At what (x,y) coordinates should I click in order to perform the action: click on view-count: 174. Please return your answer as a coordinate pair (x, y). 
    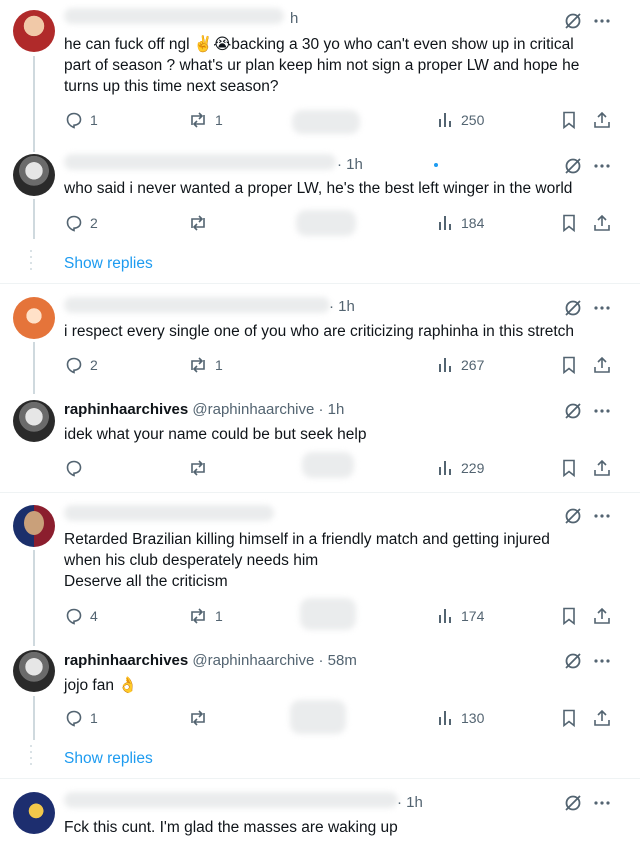
    Looking at the image, I should click on (473, 616).